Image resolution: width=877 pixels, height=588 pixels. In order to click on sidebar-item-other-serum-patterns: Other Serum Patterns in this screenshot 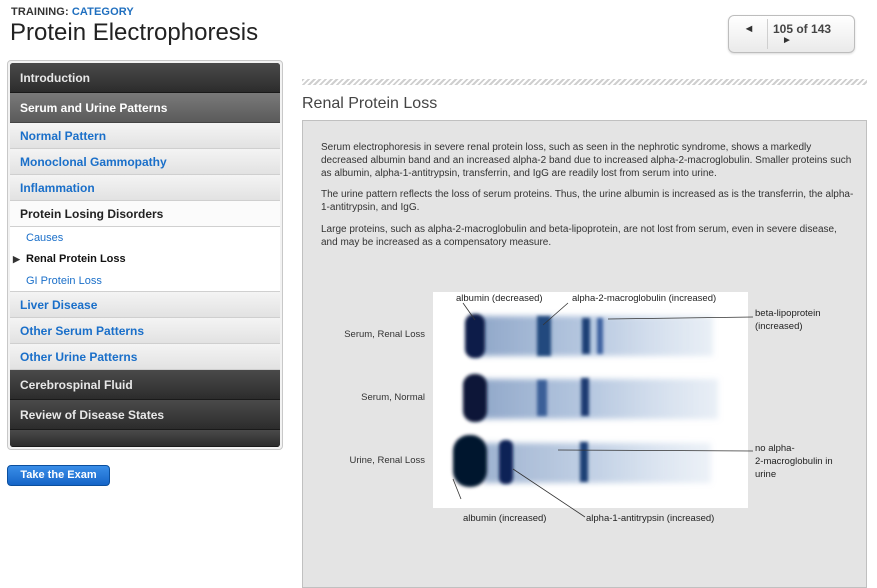, I will do `click(145, 331)`.